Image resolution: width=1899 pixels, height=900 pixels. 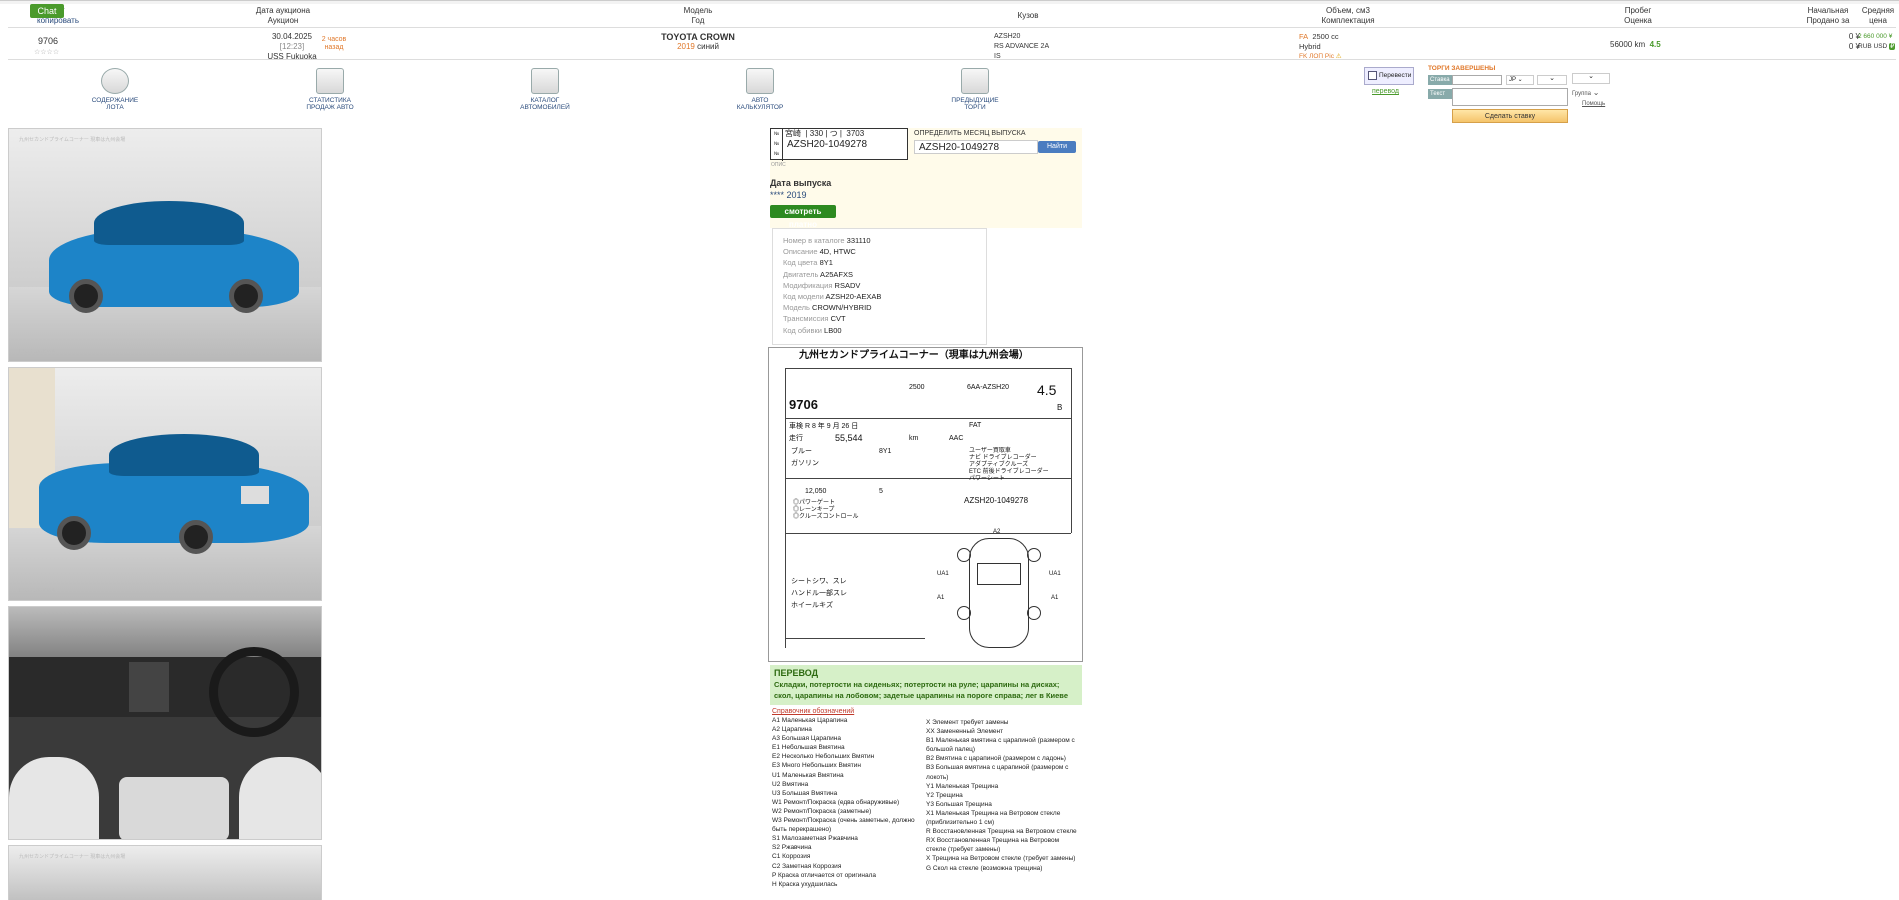 I want to click on help-link: Помощь, so click(x=1593, y=104).